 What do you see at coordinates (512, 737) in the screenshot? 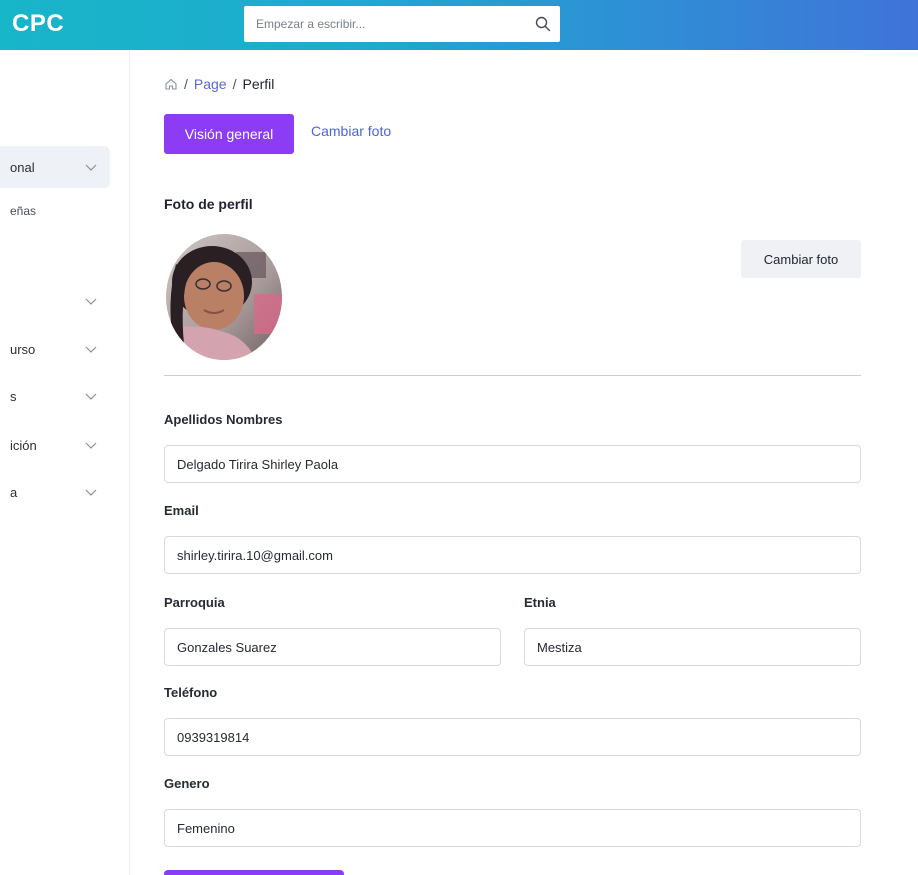
I see `phone-field` at bounding box center [512, 737].